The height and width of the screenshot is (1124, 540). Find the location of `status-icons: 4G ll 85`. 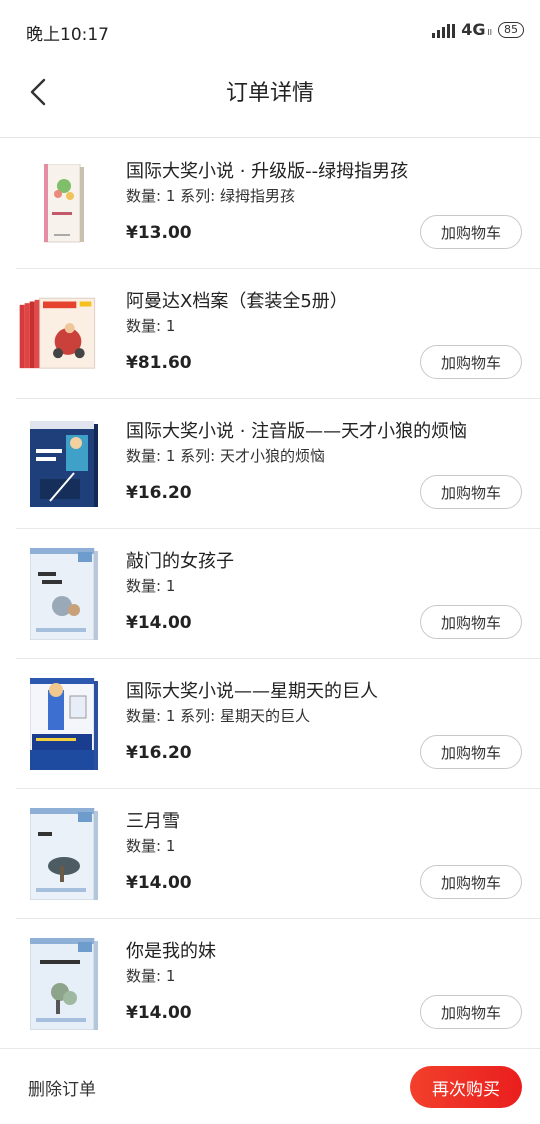

status-icons: 4G ll 85 is located at coordinates (478, 29).